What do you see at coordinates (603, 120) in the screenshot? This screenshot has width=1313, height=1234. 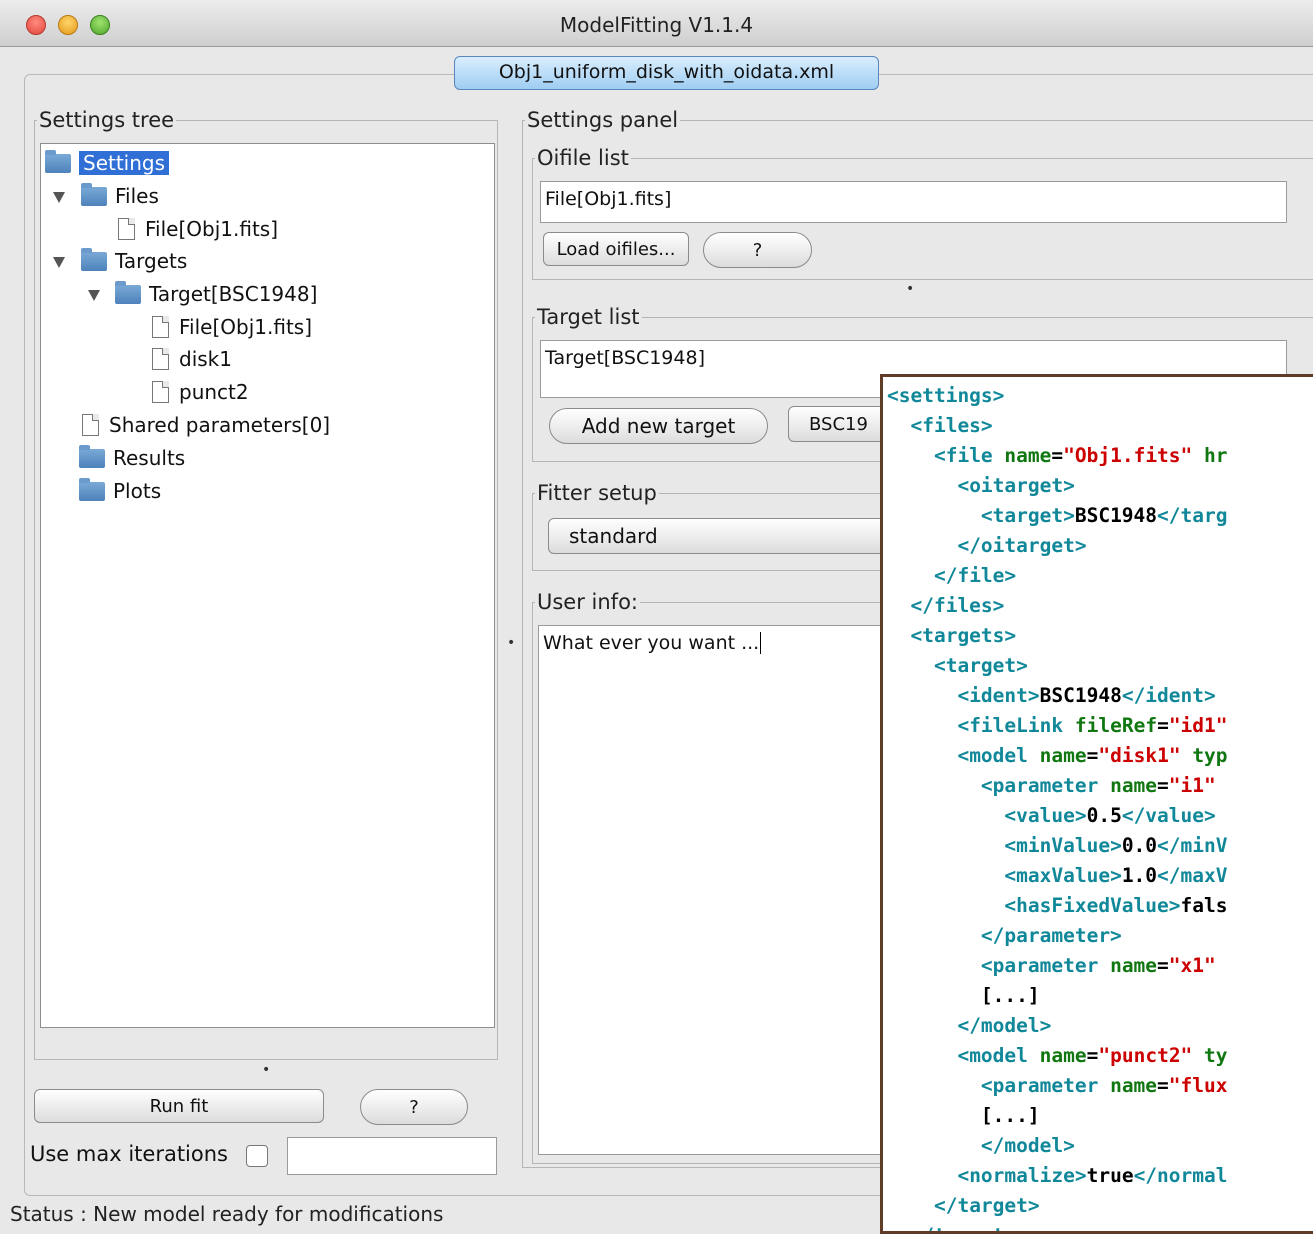 I see `settings-panel-label: Settings panel` at bounding box center [603, 120].